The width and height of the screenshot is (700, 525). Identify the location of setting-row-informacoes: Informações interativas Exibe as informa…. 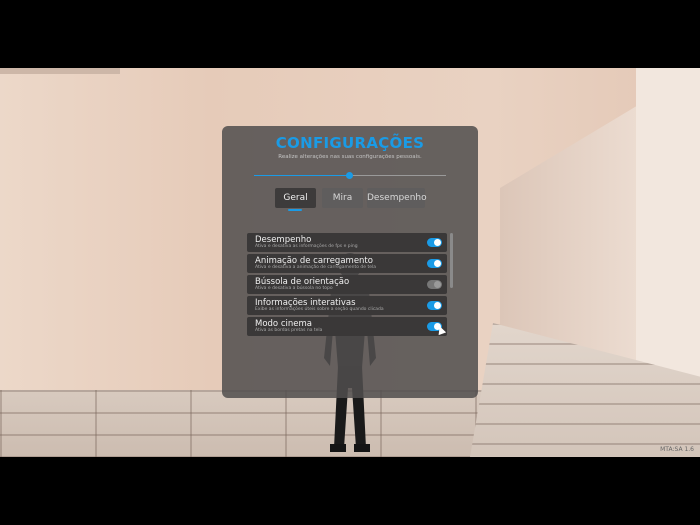
(347, 305).